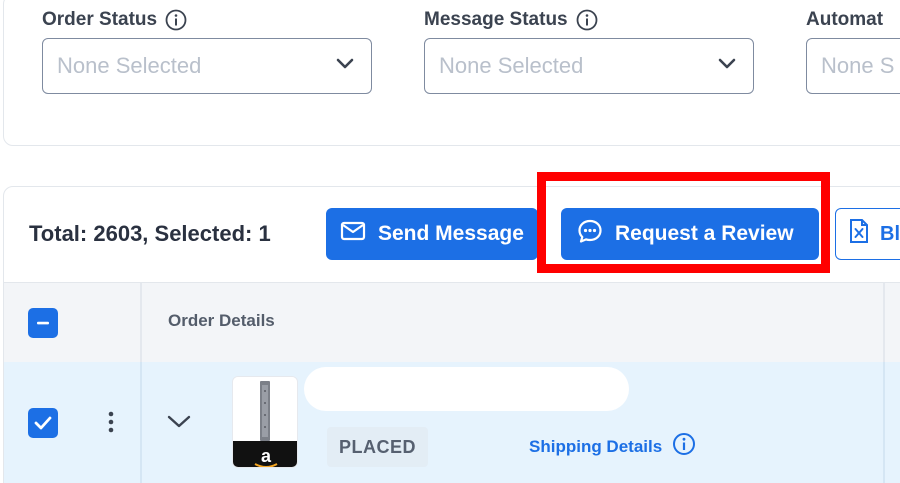  What do you see at coordinates (859, 234) in the screenshot?
I see `excel-file-icon` at bounding box center [859, 234].